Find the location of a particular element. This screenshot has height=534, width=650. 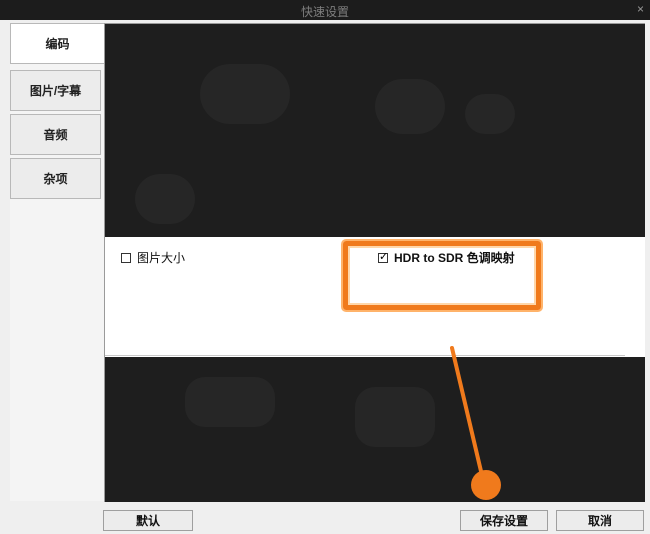

default-button: 默认 is located at coordinates (148, 520).